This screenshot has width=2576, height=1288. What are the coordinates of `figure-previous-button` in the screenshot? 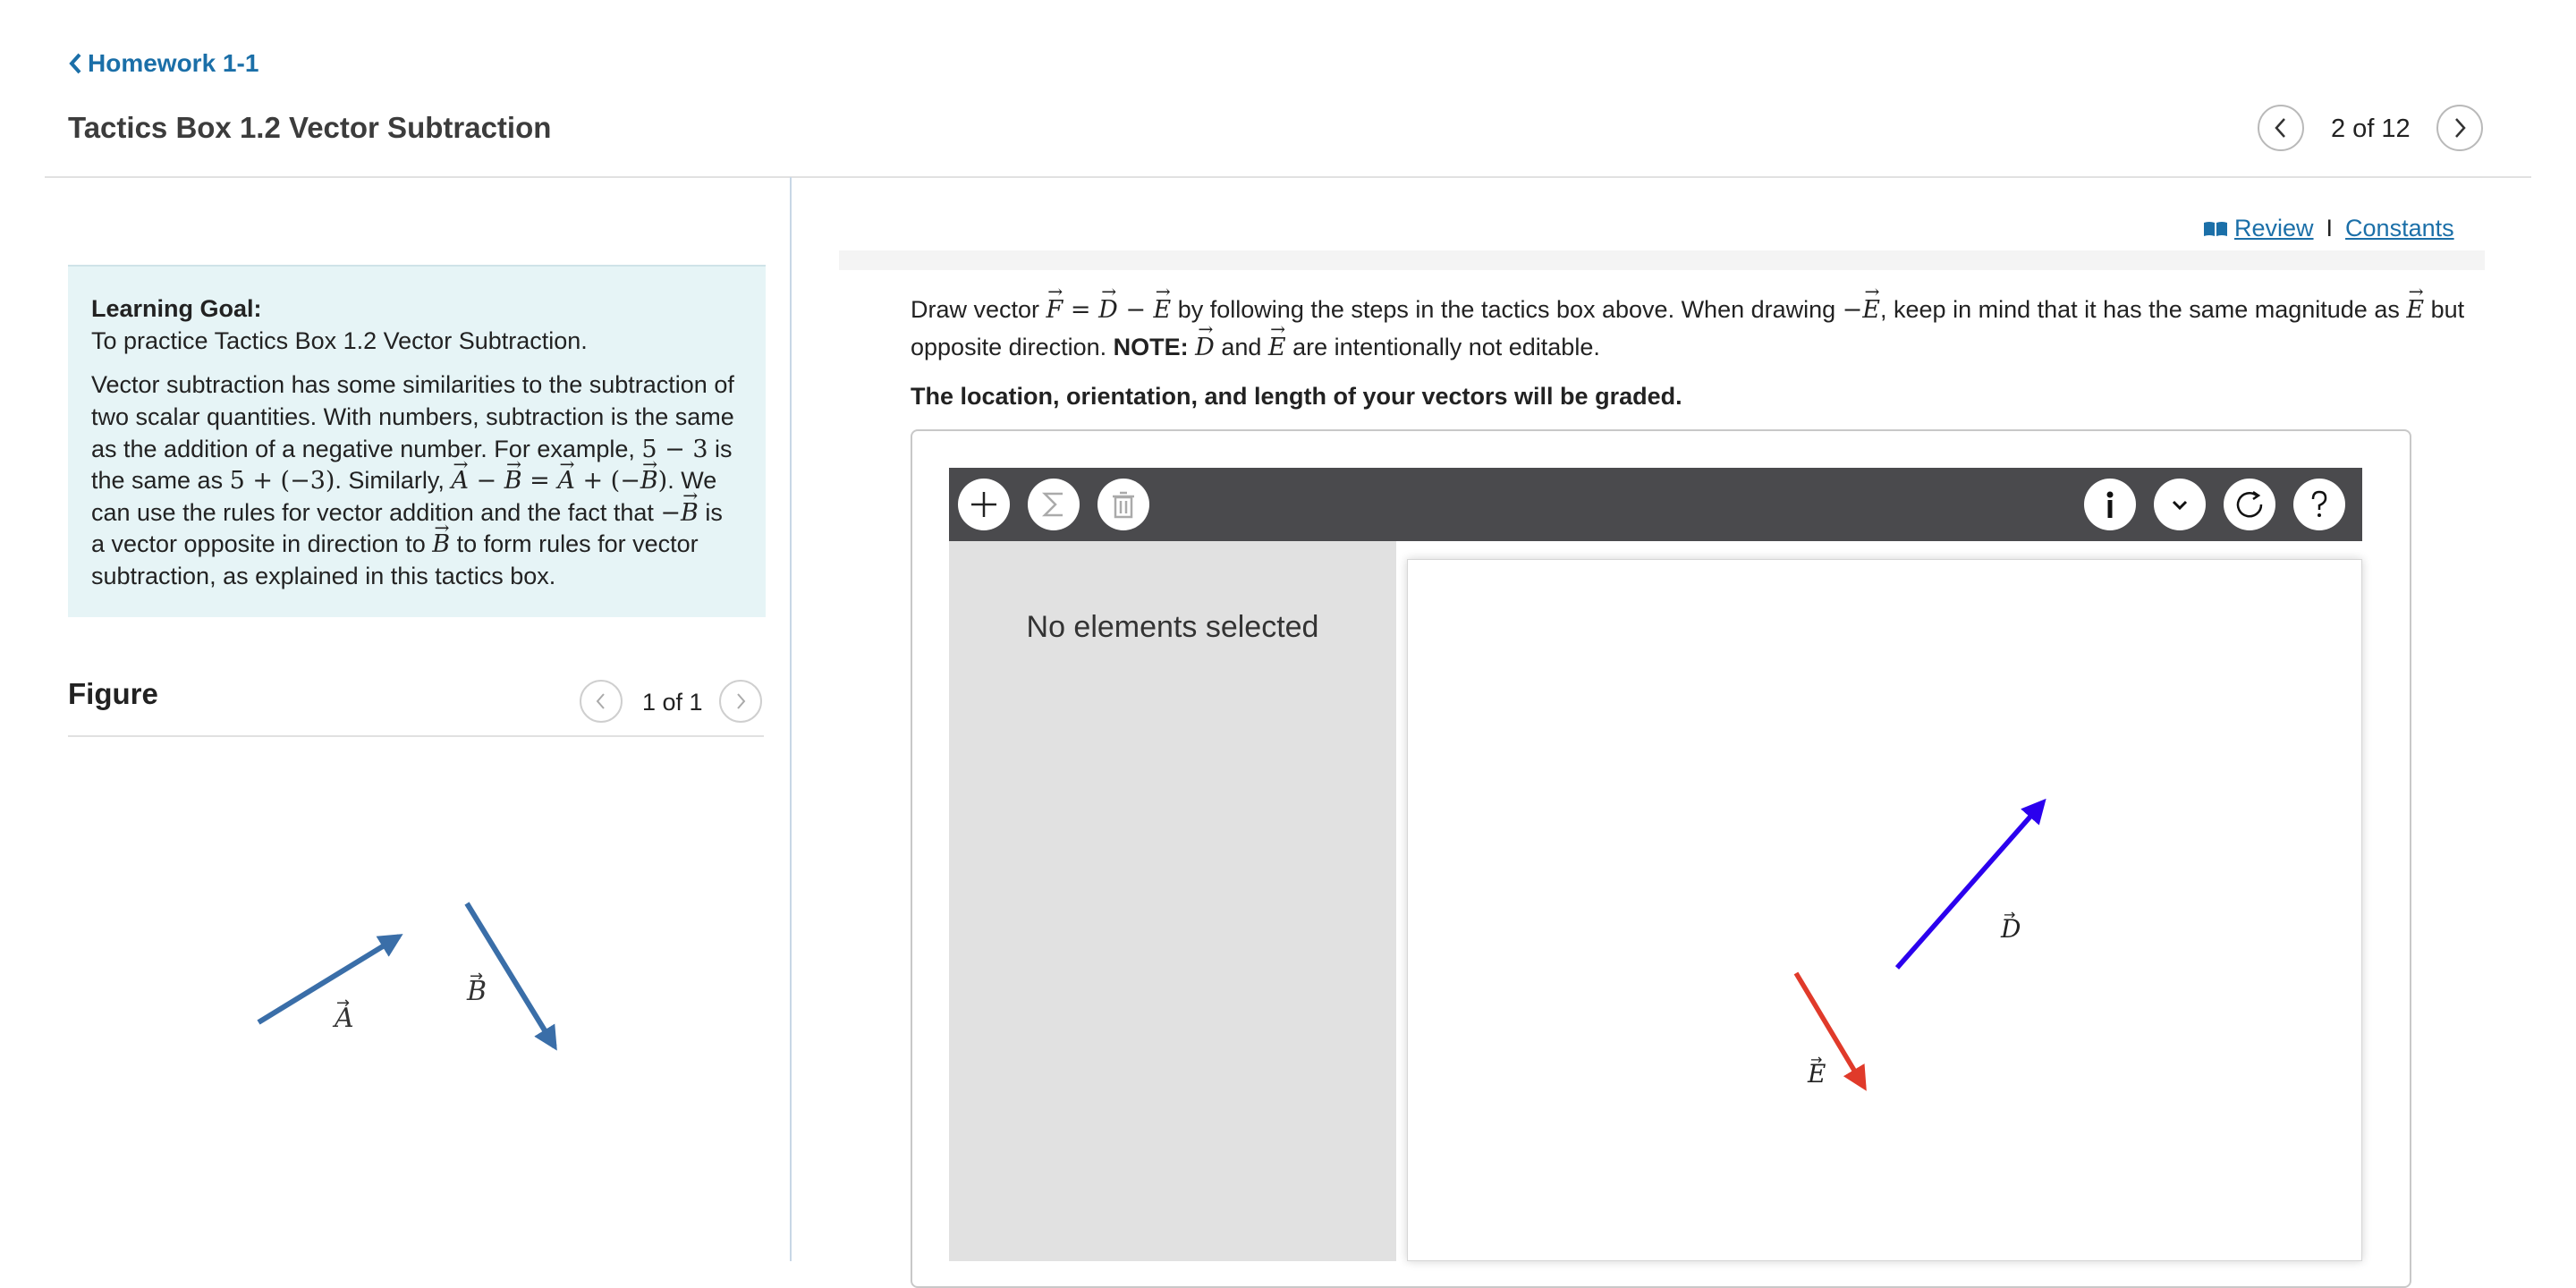 It's located at (601, 701).